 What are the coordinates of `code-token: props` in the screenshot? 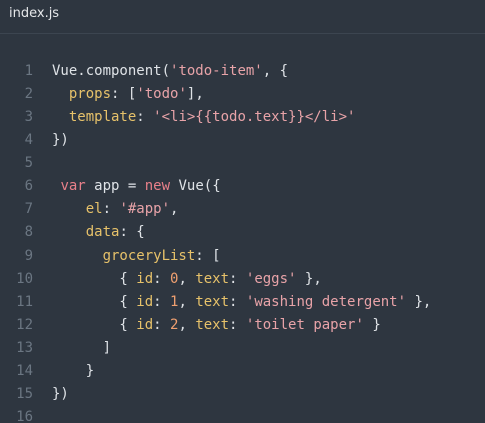 It's located at (90, 94).